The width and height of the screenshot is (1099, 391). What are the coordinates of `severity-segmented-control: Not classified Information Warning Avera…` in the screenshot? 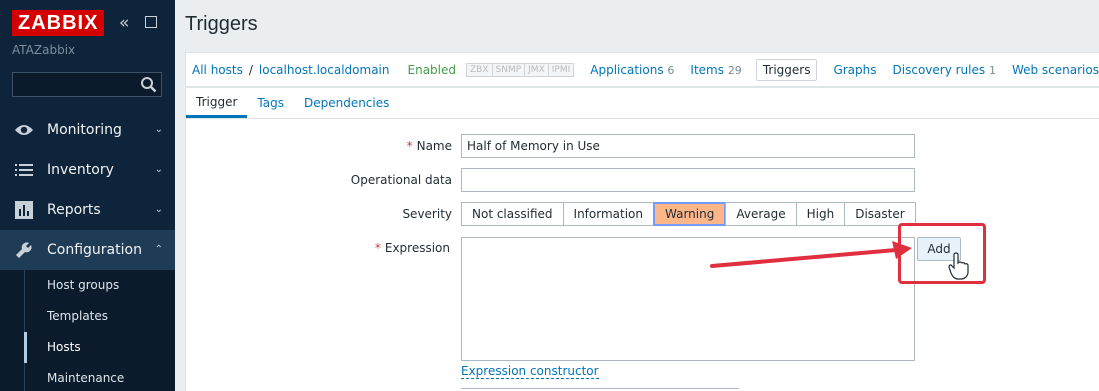 It's located at (688, 214).